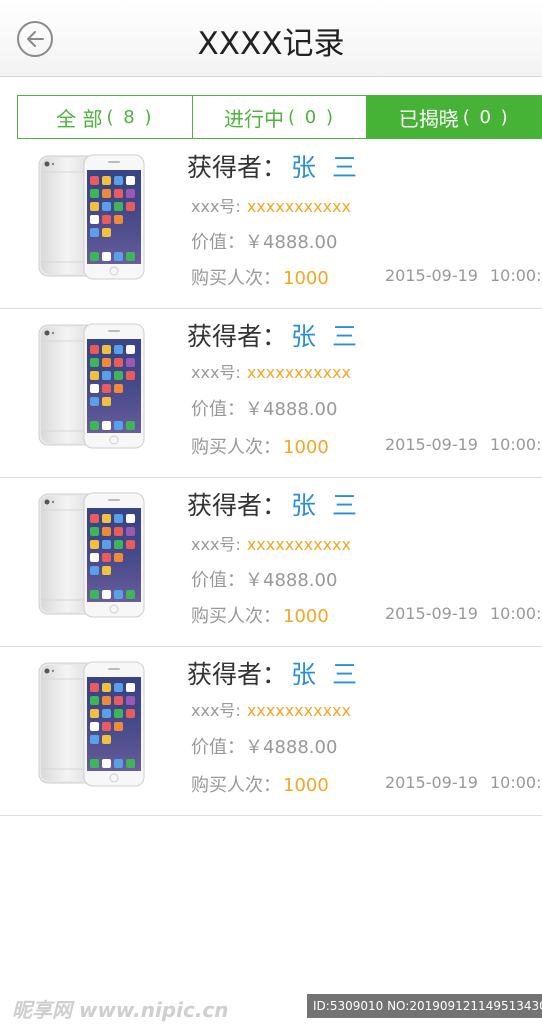  I want to click on header-bar: XXXX记录, so click(271, 38).